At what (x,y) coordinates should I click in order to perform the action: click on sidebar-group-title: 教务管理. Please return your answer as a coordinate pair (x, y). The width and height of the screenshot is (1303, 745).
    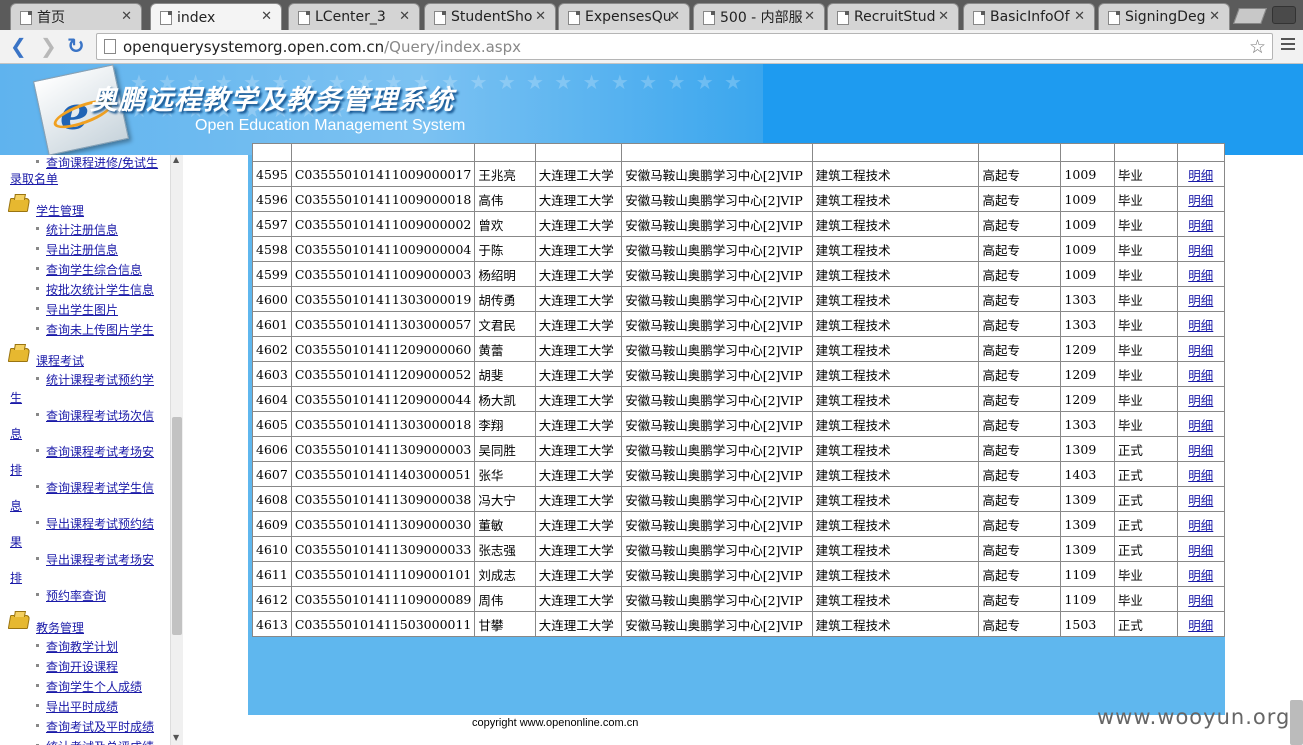
    Looking at the image, I should click on (60, 627).